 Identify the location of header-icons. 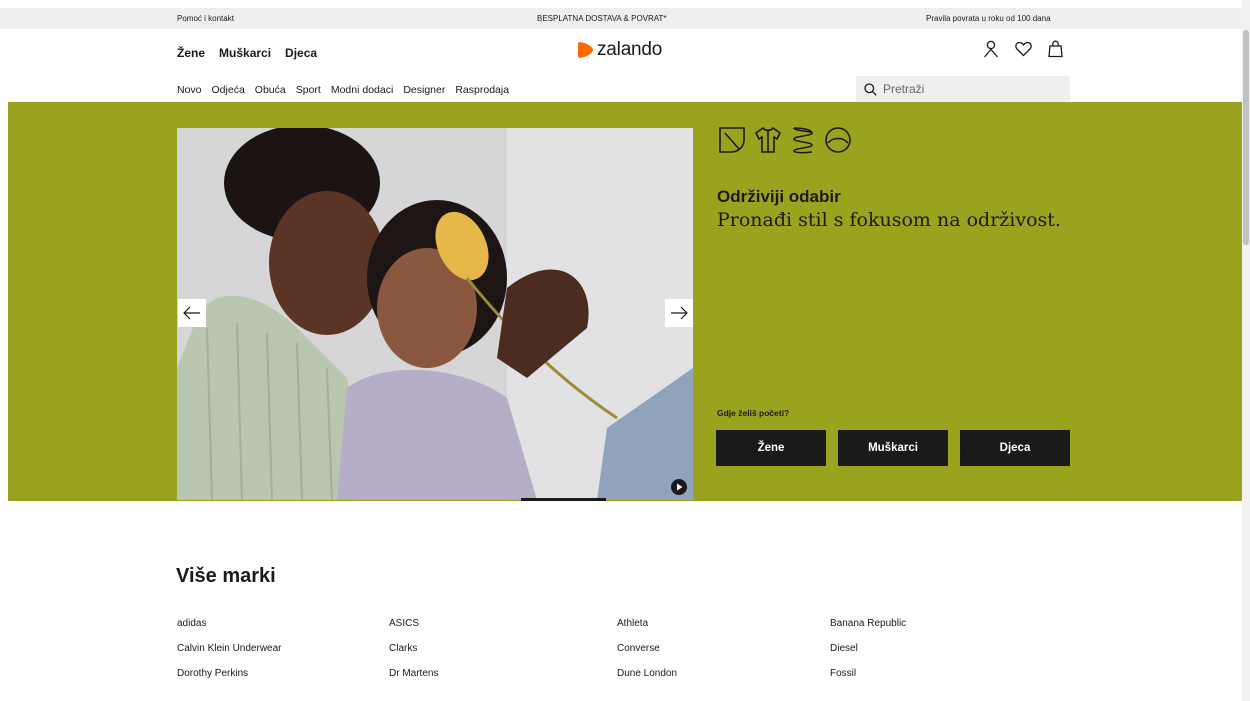
(1023, 49).